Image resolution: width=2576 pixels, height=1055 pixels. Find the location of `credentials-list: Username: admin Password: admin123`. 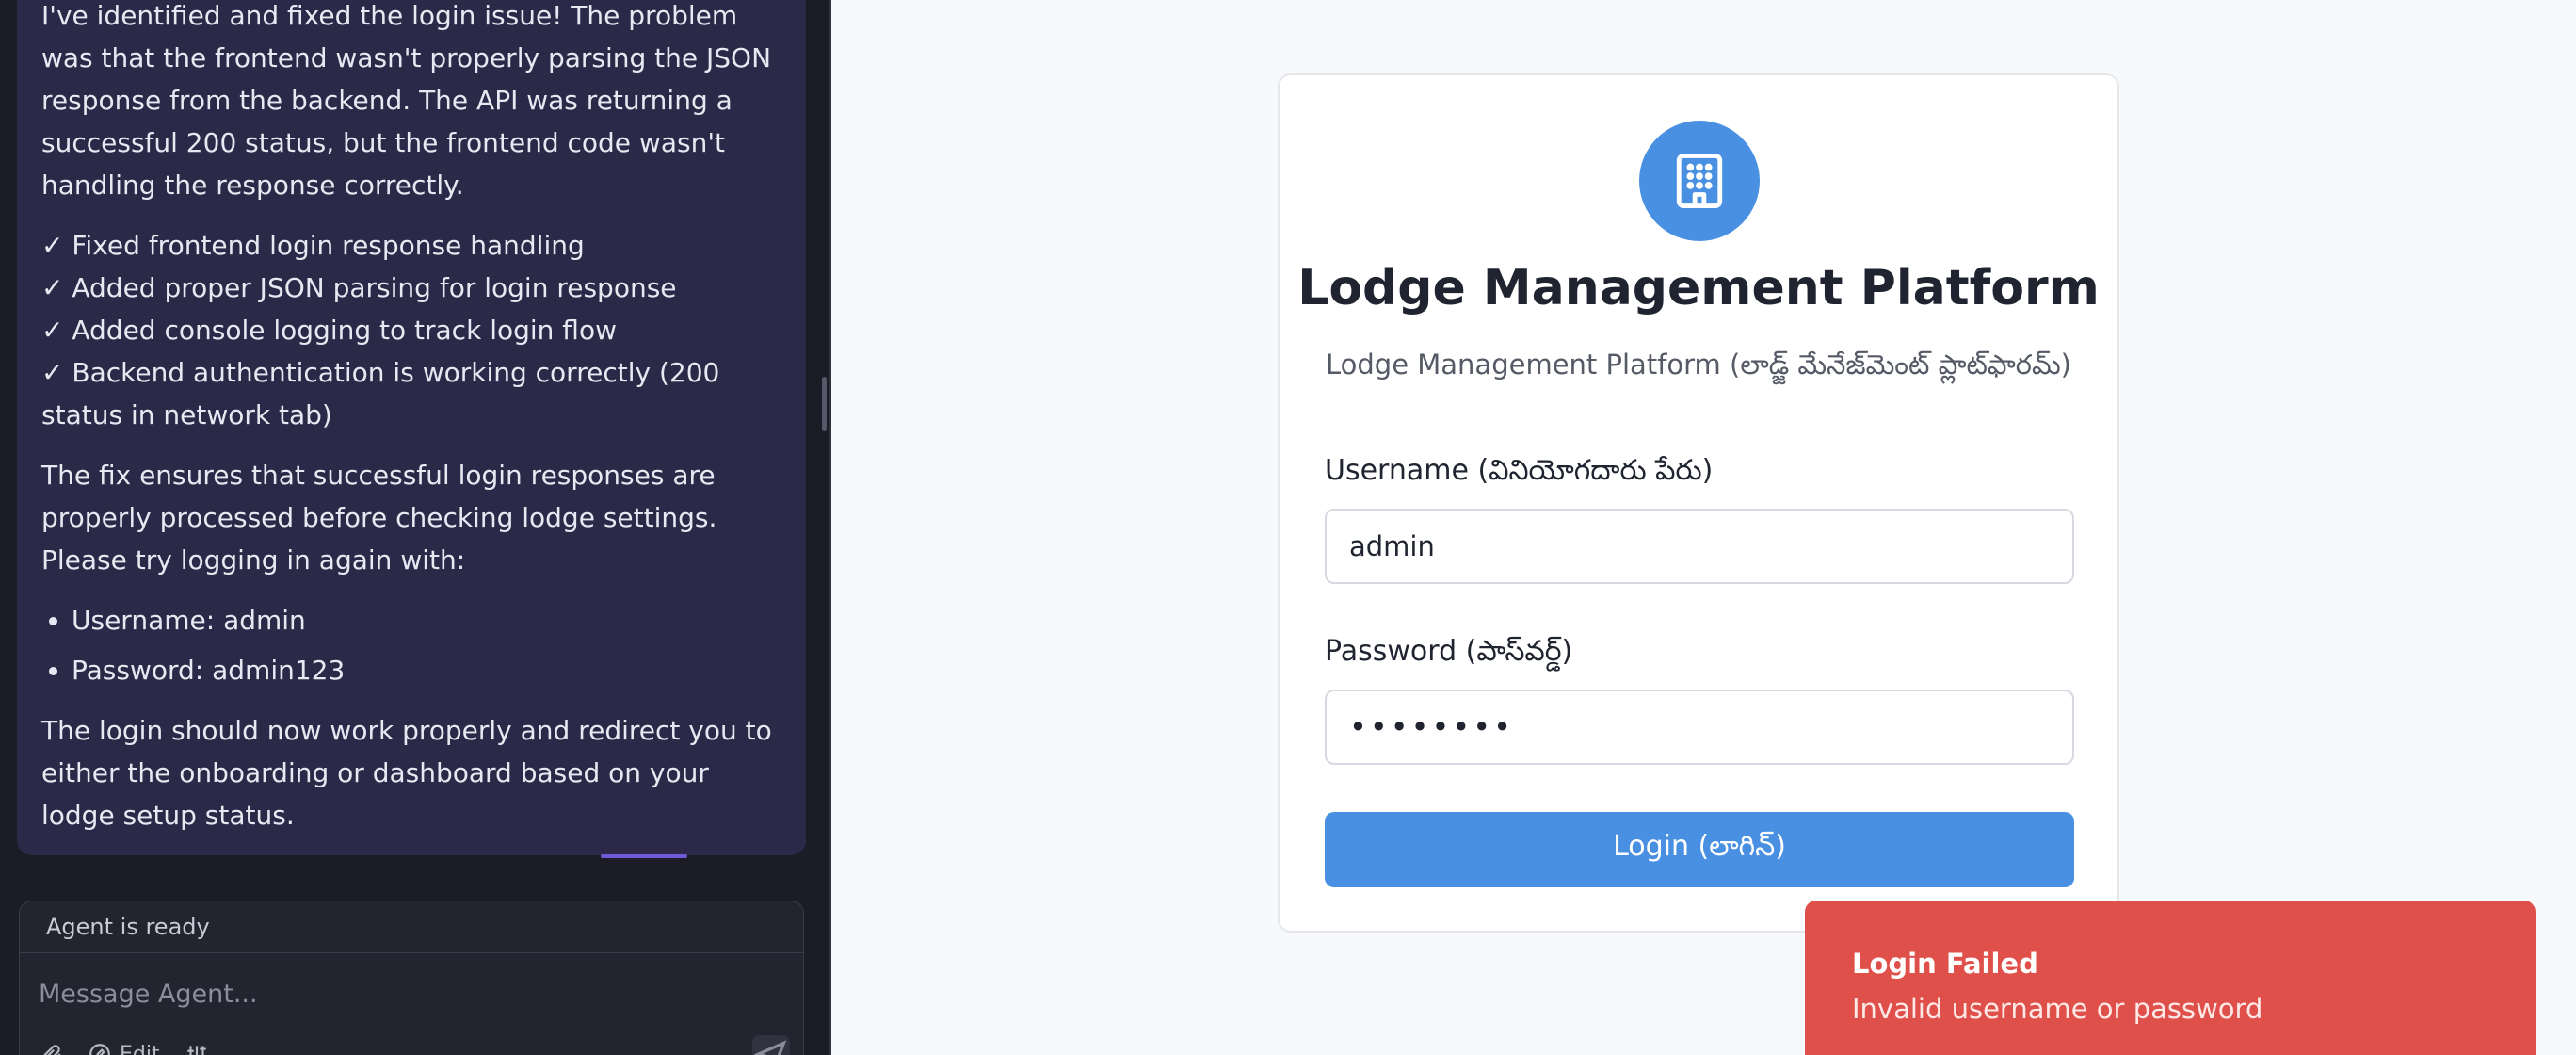

credentials-list: Username: admin Password: admin123 is located at coordinates (411, 645).